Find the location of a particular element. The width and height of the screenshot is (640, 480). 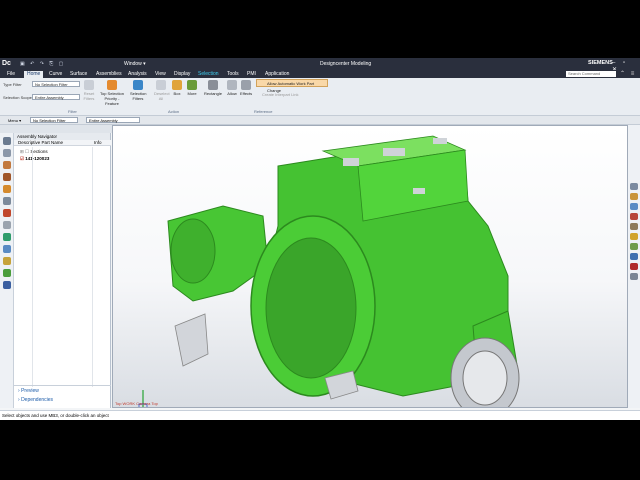

view-status-label: Top WORK Camera Top is located at coordinates (136, 403).